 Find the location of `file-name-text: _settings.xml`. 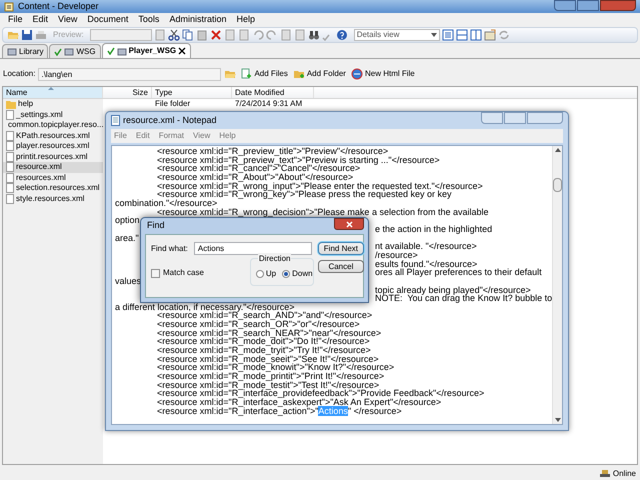

file-name-text: _settings.xml is located at coordinates (39, 114).